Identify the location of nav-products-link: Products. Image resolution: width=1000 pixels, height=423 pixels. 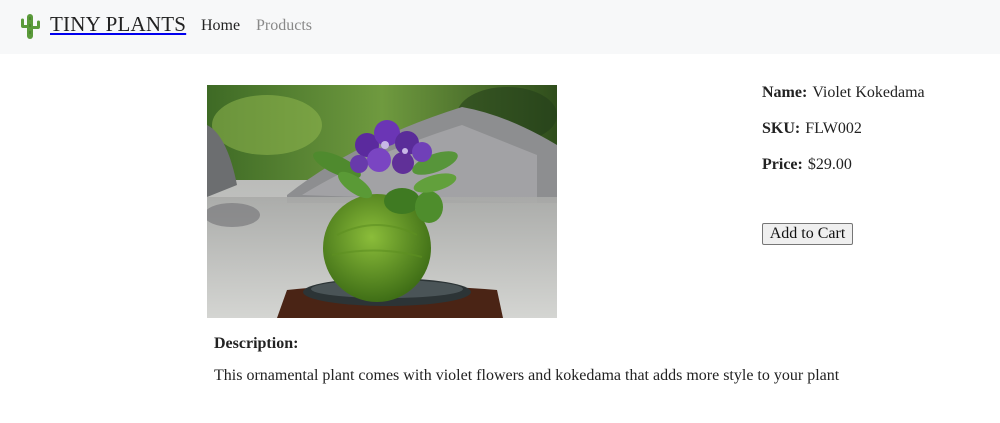
(284, 26).